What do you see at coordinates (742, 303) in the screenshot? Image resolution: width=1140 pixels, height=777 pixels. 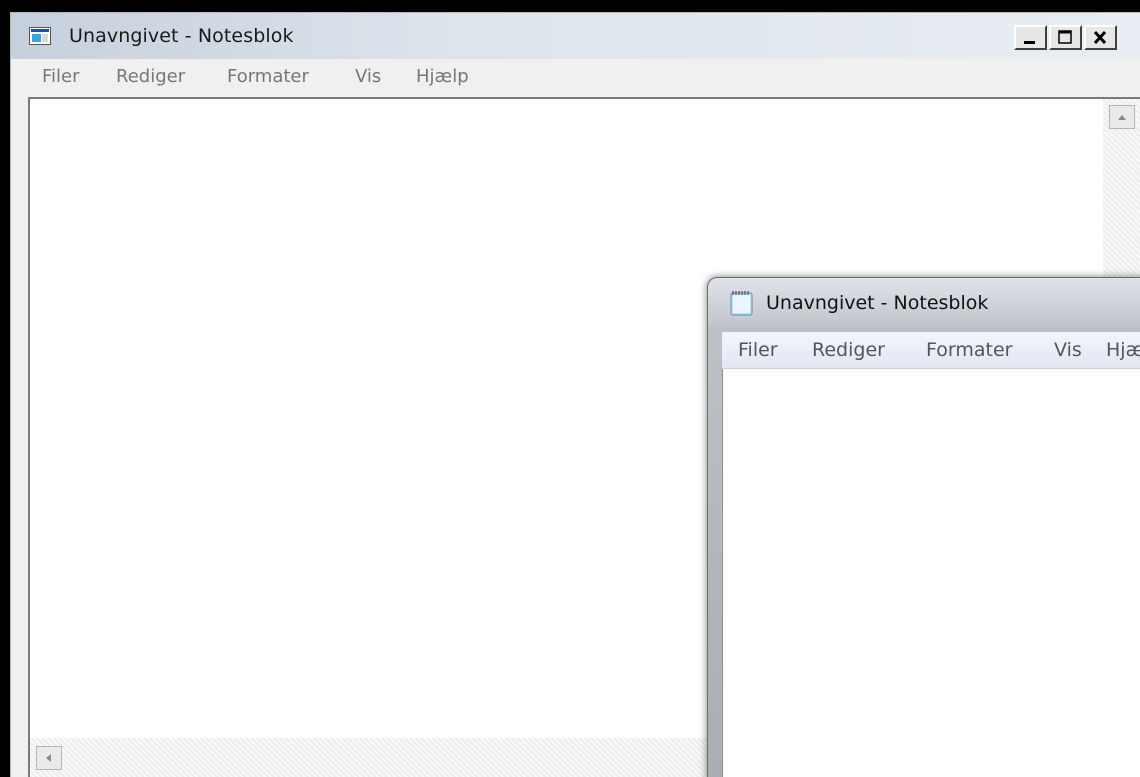 I see `notepad-aero-icon` at bounding box center [742, 303].